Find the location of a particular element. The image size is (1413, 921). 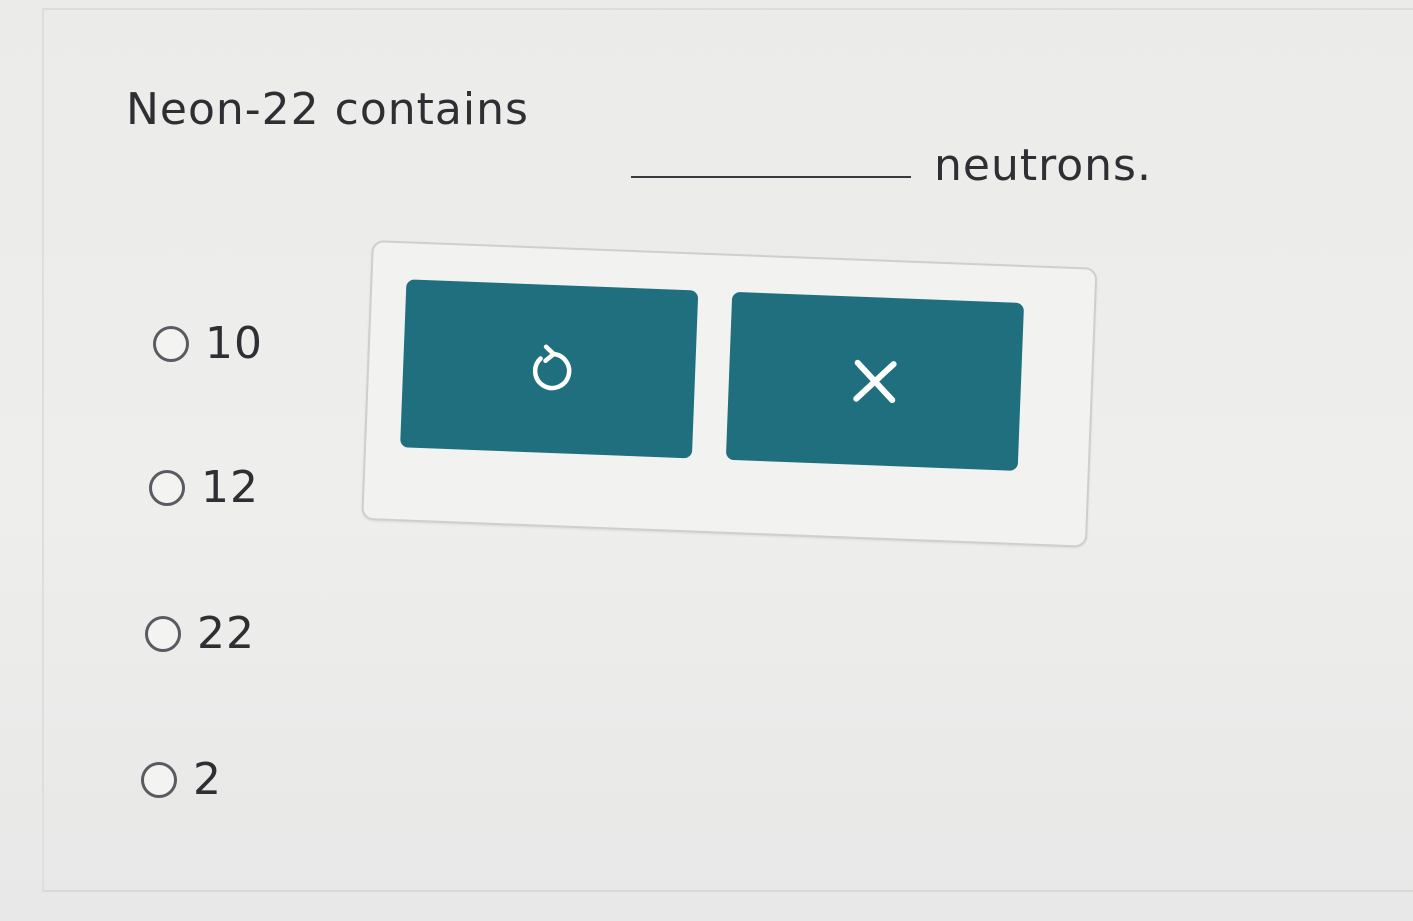

close-icon is located at coordinates (875, 381).